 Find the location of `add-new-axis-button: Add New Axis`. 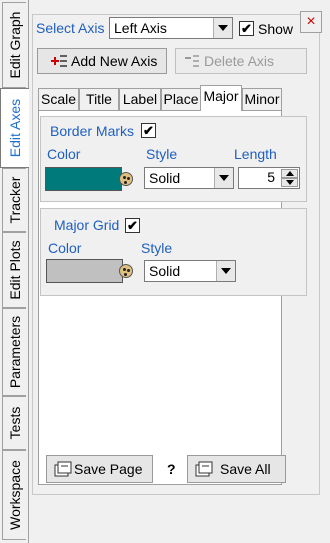

add-new-axis-button: Add New Axis is located at coordinates (102, 61).